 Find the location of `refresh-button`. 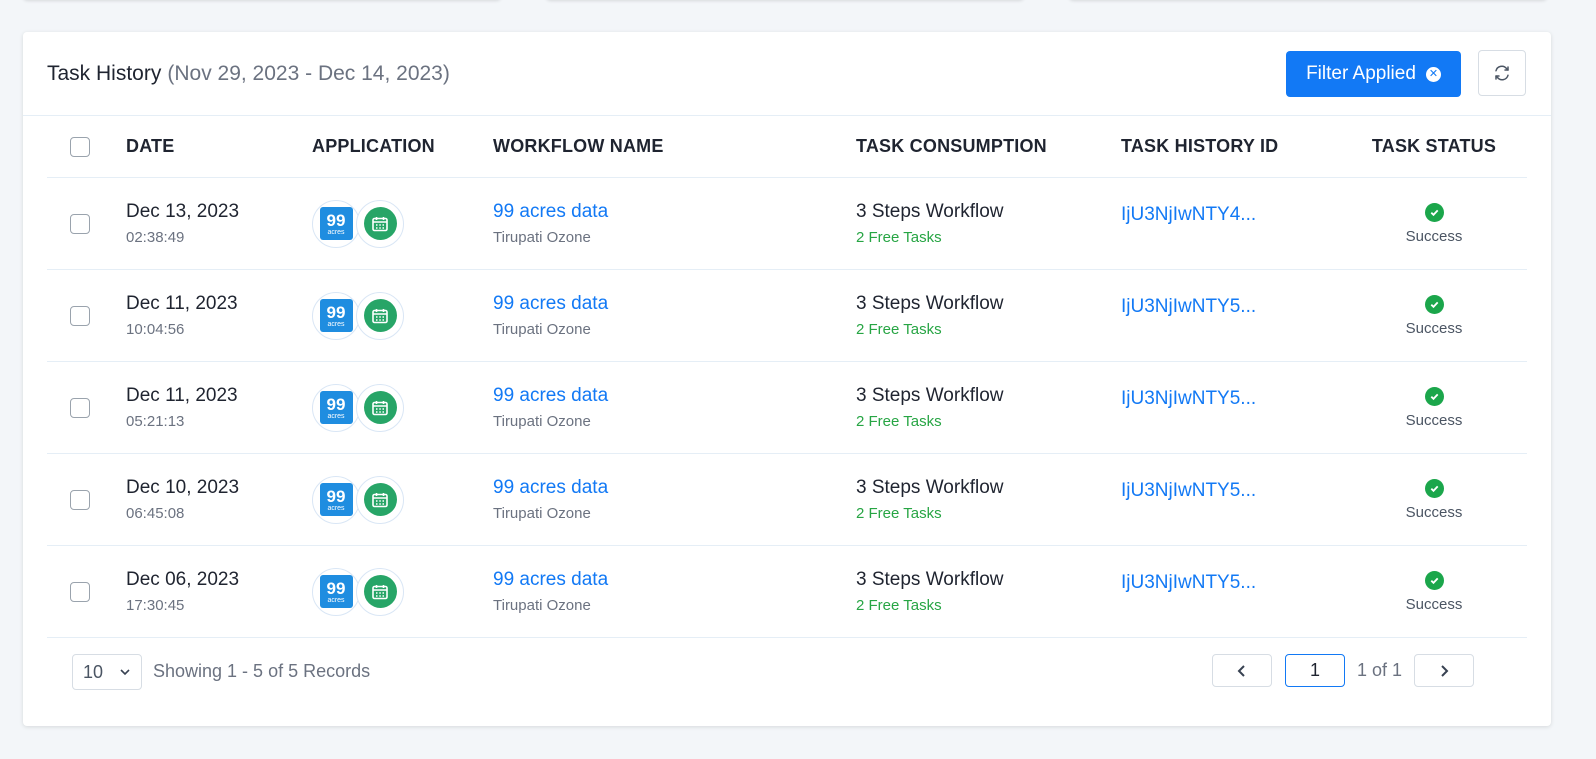

refresh-button is located at coordinates (1502, 73).